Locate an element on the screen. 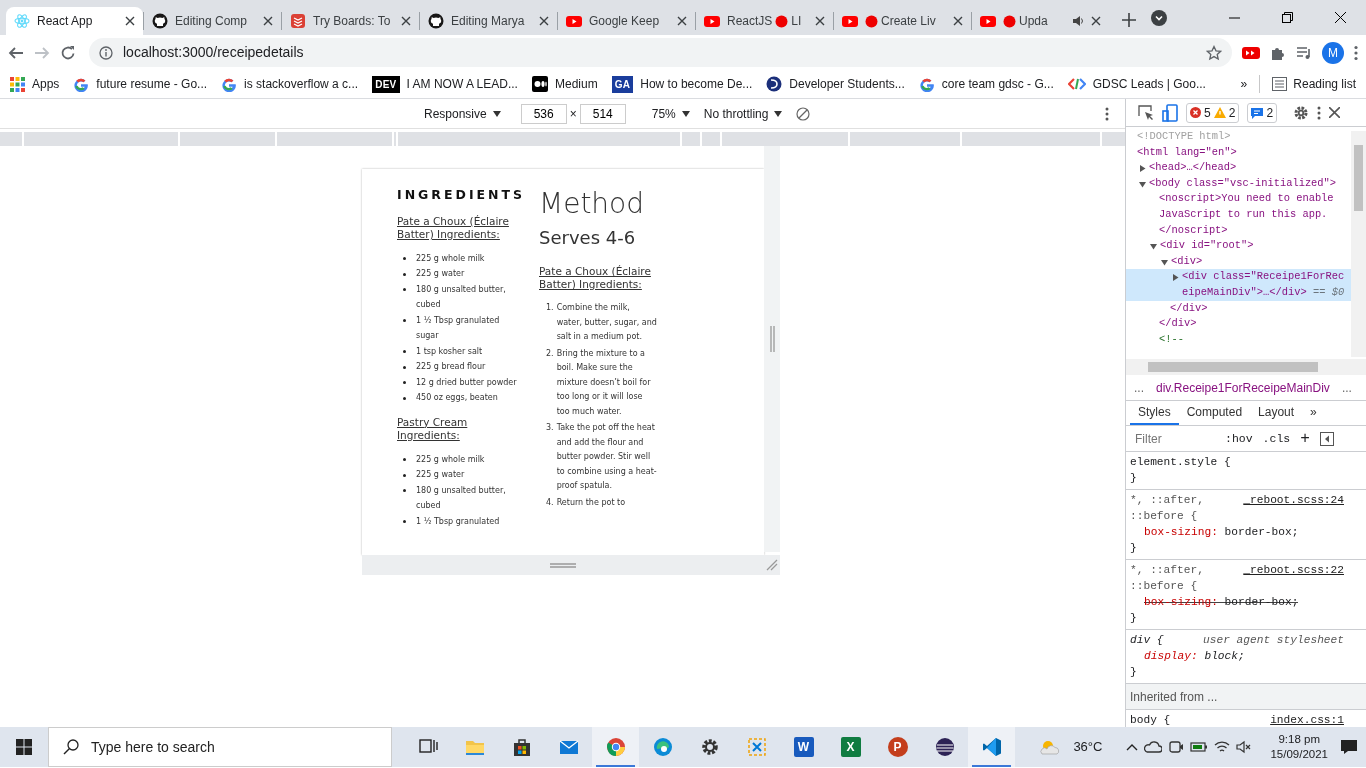  browser-tab: Editing Comp is located at coordinates (212, 21).